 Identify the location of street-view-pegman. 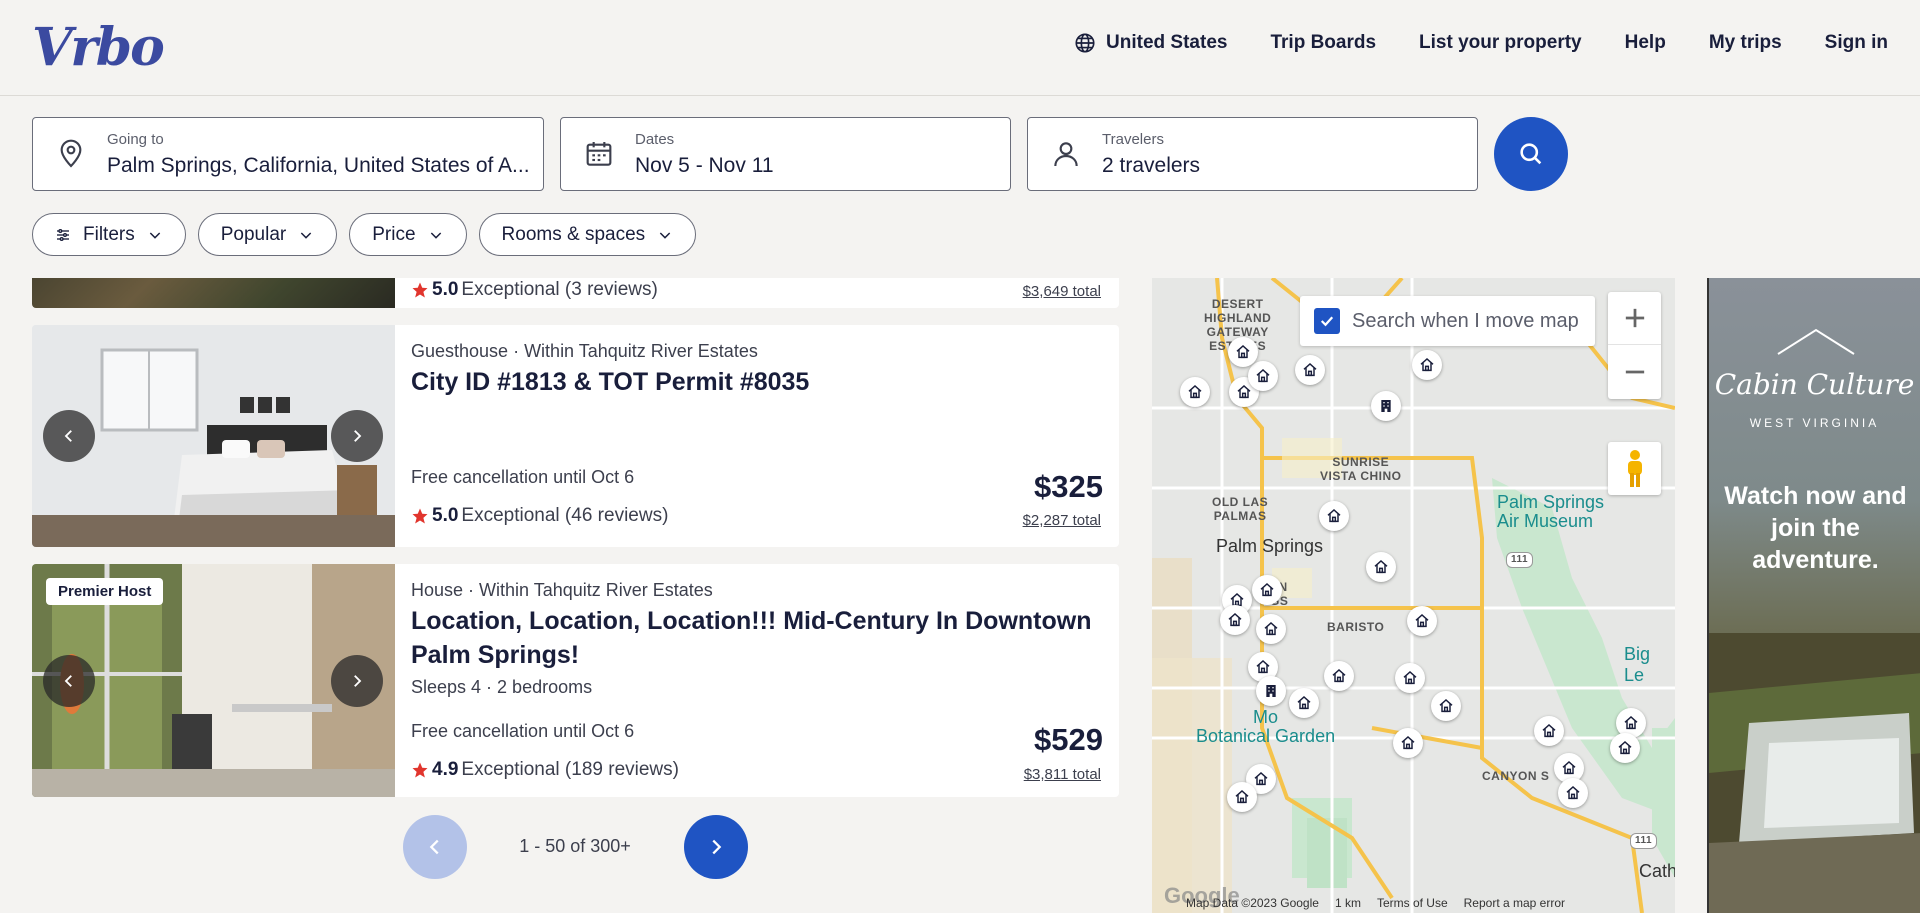
(1634, 468).